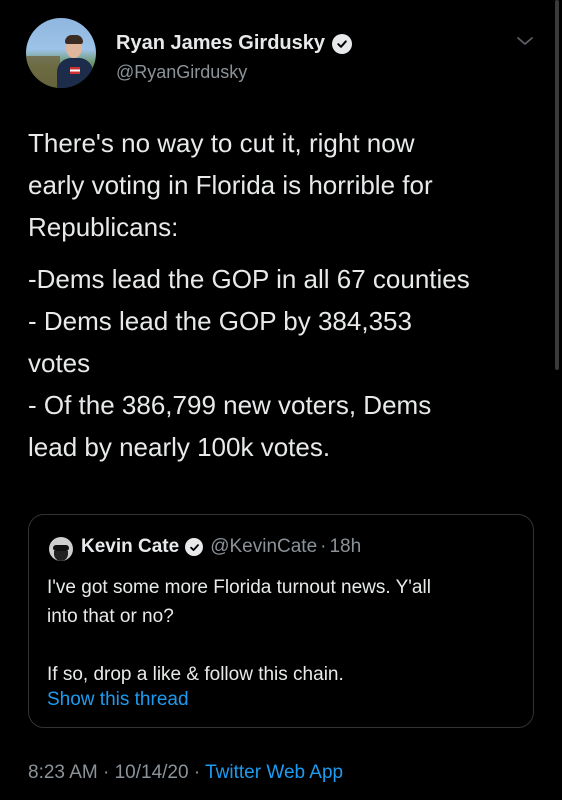 This screenshot has width=562, height=800. What do you see at coordinates (230, 185) in the screenshot?
I see `tweet-line: early voting in Florida is horrible for` at bounding box center [230, 185].